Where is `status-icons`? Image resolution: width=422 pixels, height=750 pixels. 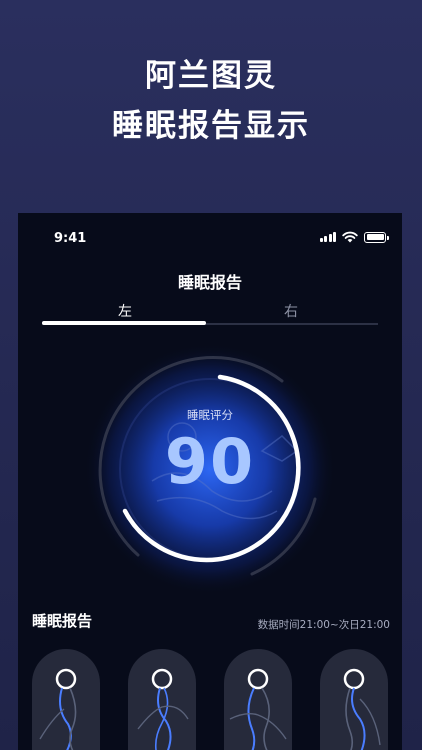
status-icons is located at coordinates (354, 237).